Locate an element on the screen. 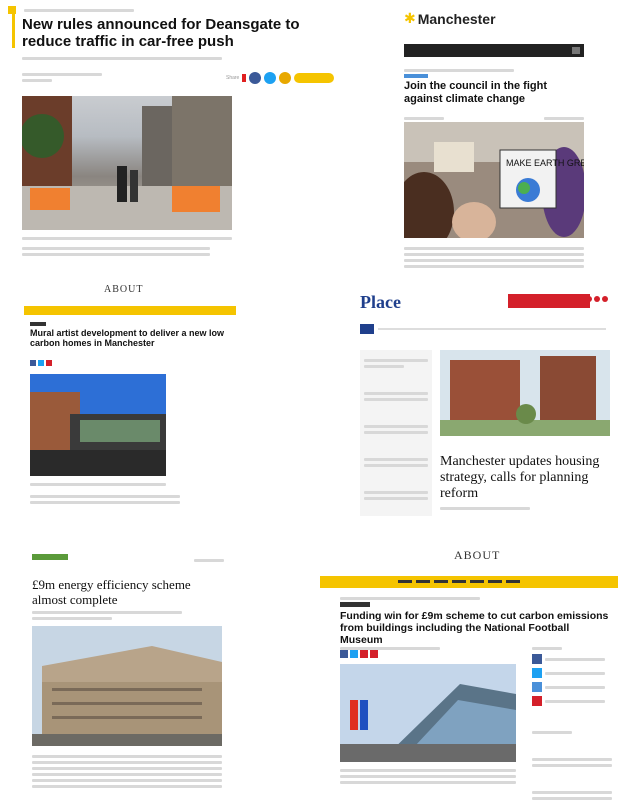 This screenshot has height=805, width=618. sidebar-news-list is located at coordinates (396, 433).